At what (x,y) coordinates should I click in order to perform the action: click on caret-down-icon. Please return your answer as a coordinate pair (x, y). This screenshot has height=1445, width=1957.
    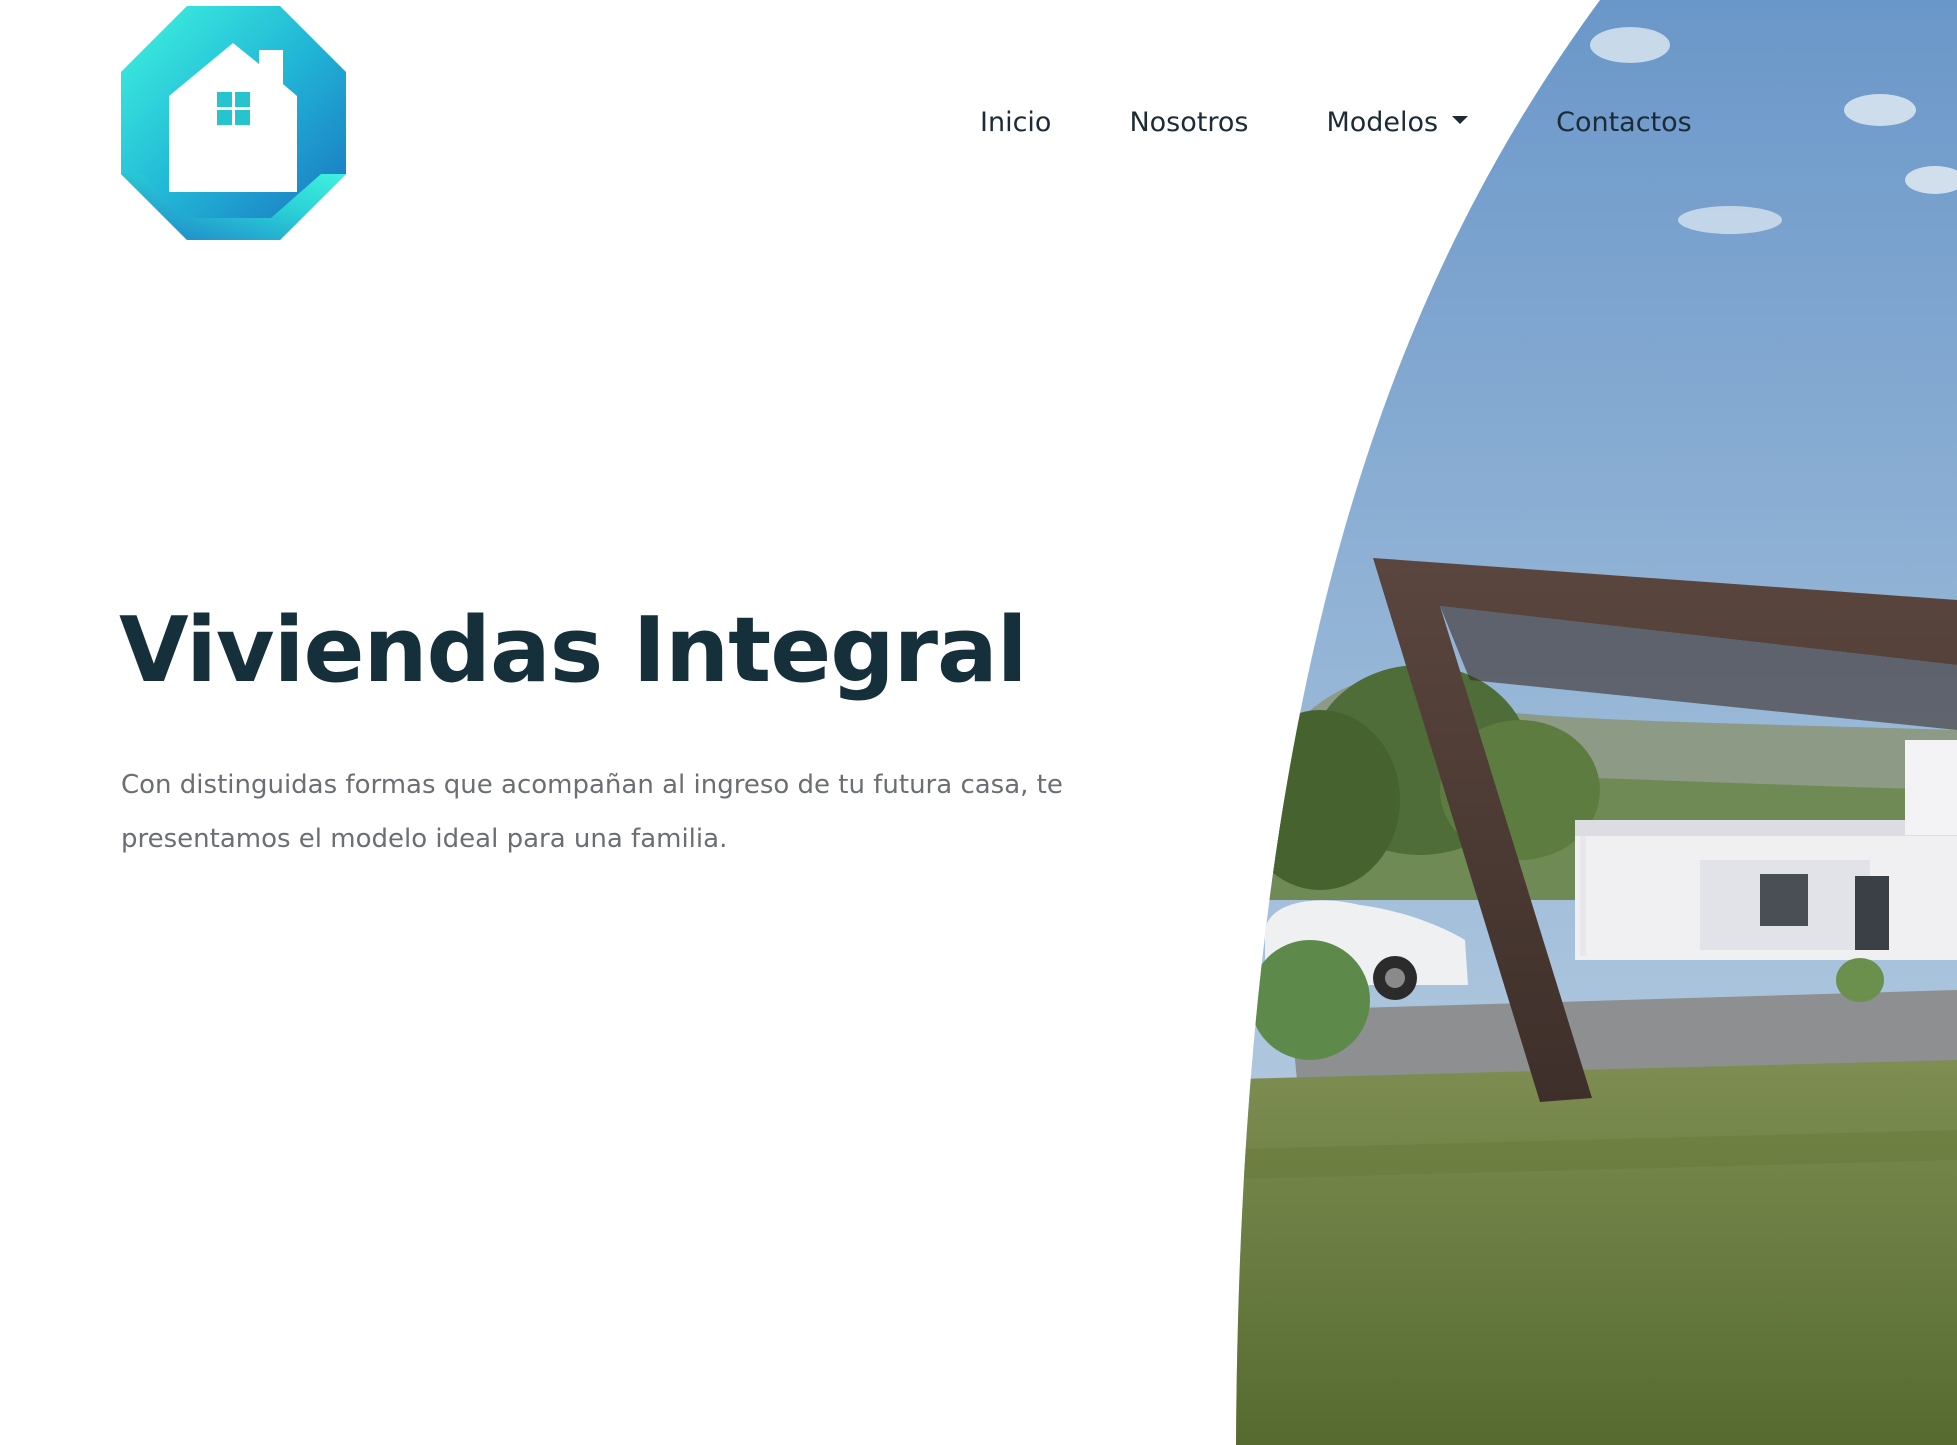
    Looking at the image, I should click on (1460, 120).